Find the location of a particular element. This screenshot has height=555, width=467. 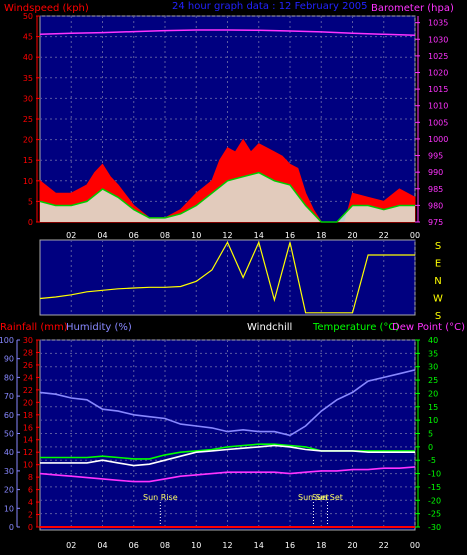

right-tick-label: 1025 is located at coordinates (438, 56).